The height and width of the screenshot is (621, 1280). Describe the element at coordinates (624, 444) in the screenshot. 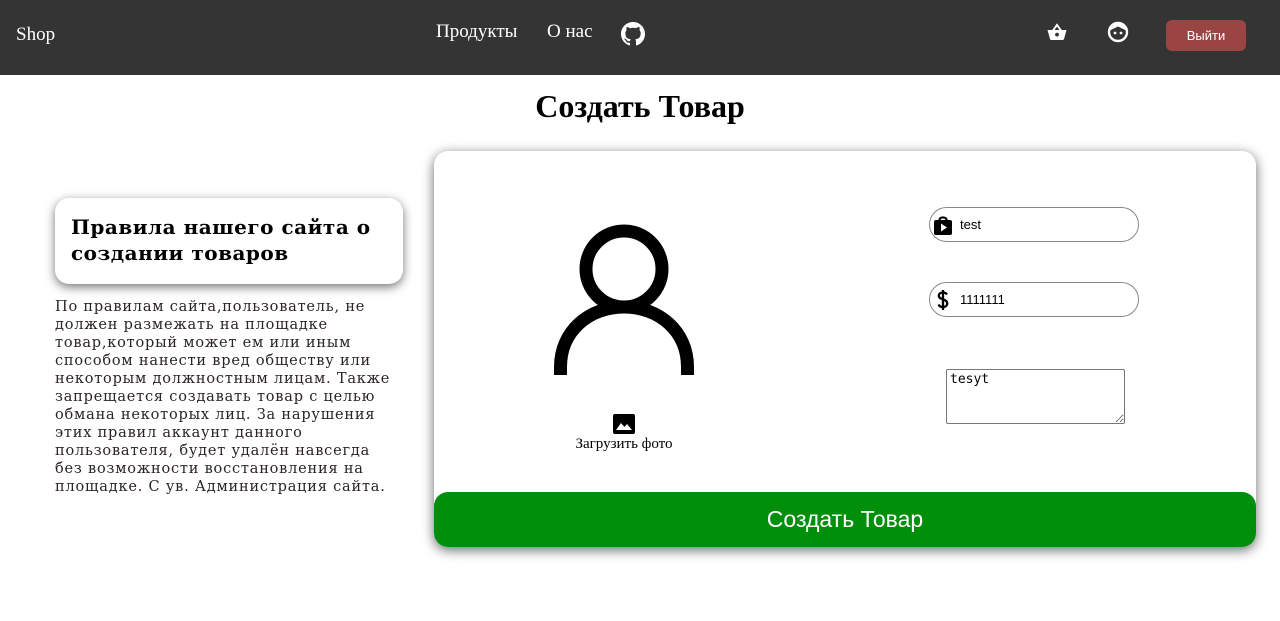

I see `upload-photo-label: Загрузить фото` at that location.